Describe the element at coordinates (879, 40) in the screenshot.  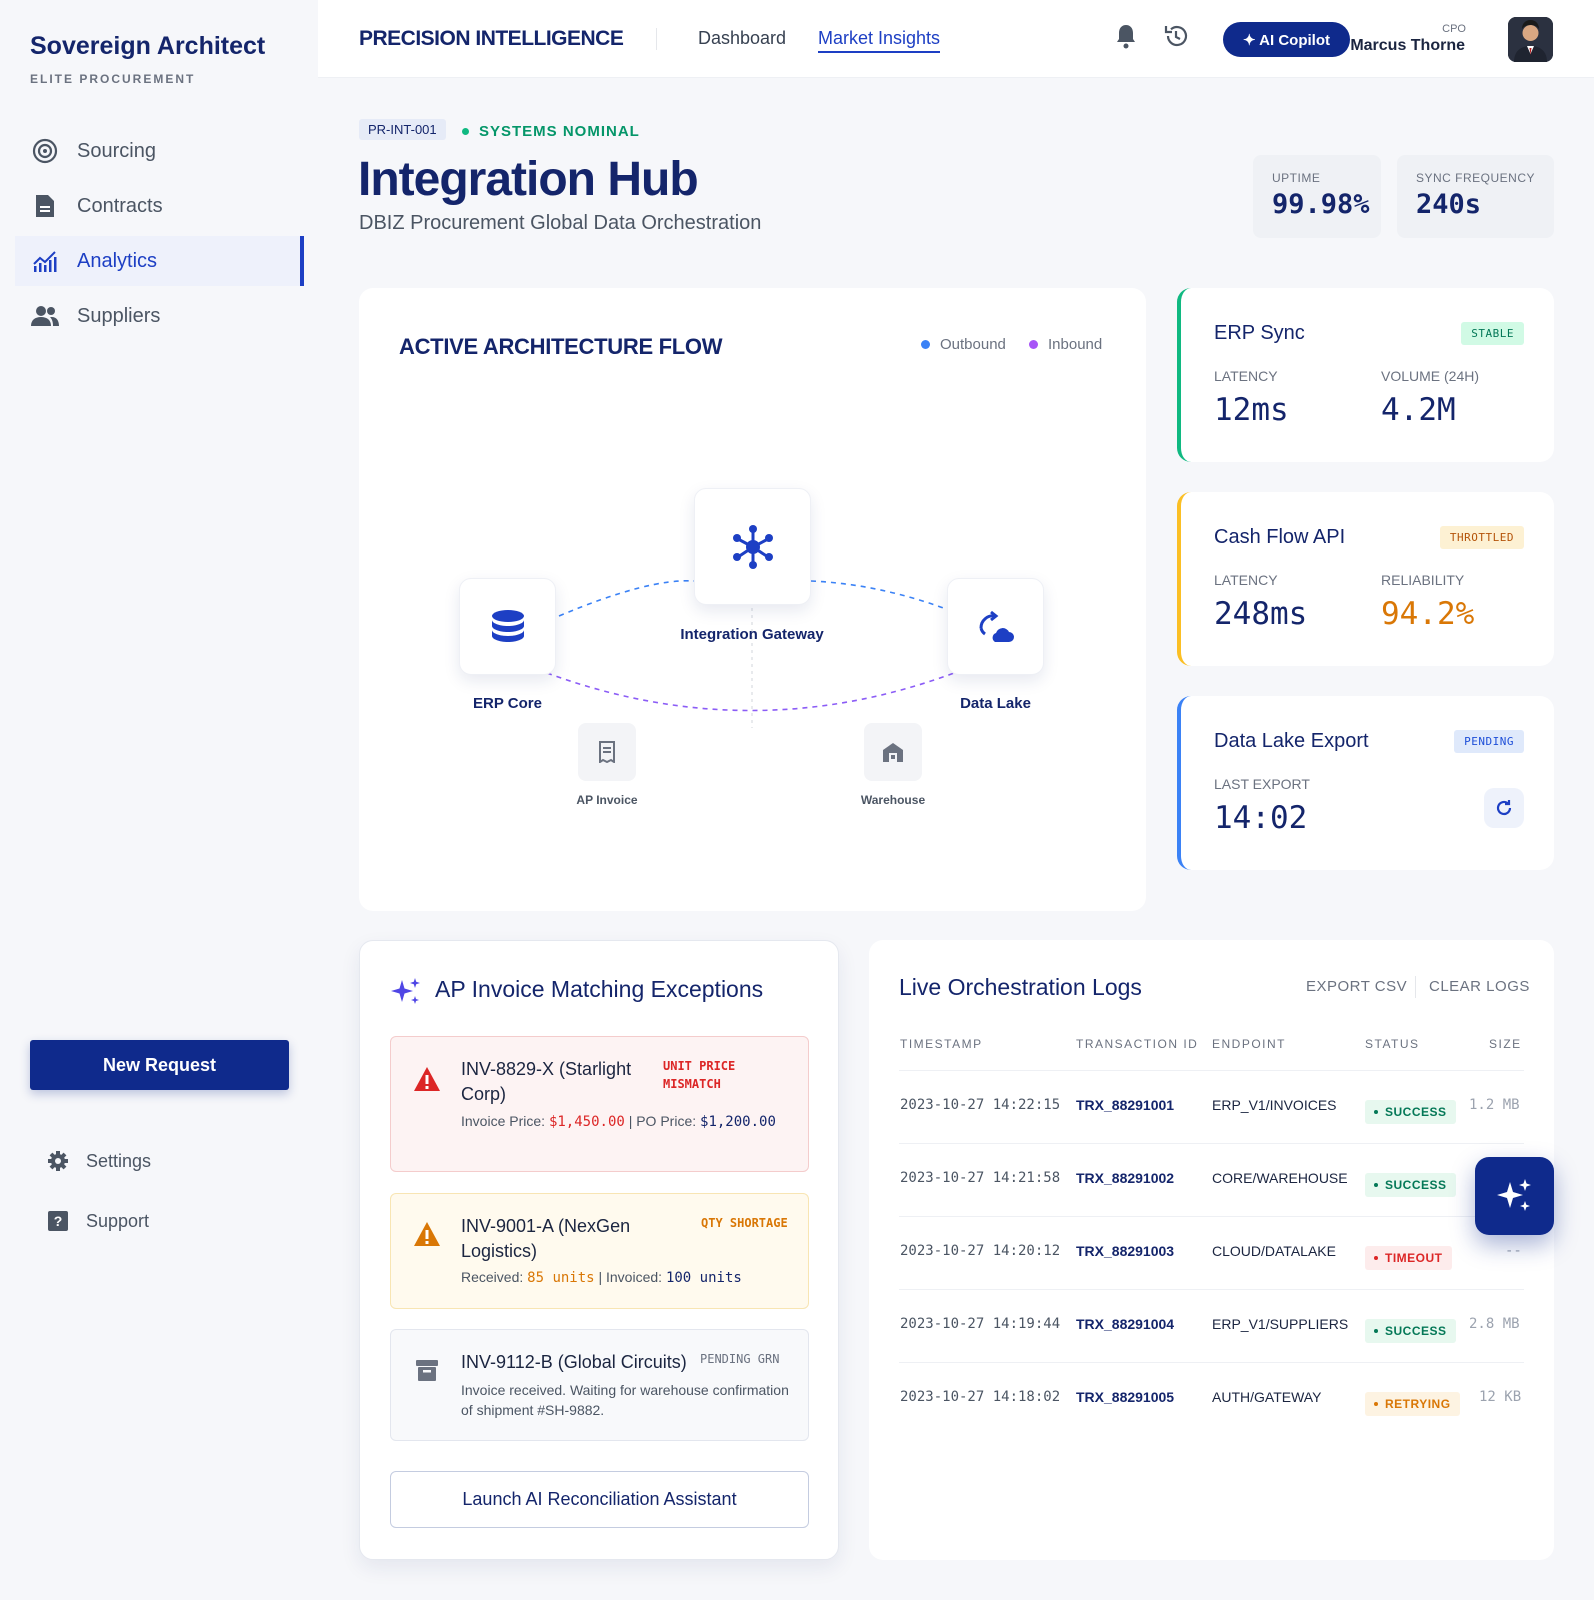
I see `nav-market-insights: Market Insights` at that location.